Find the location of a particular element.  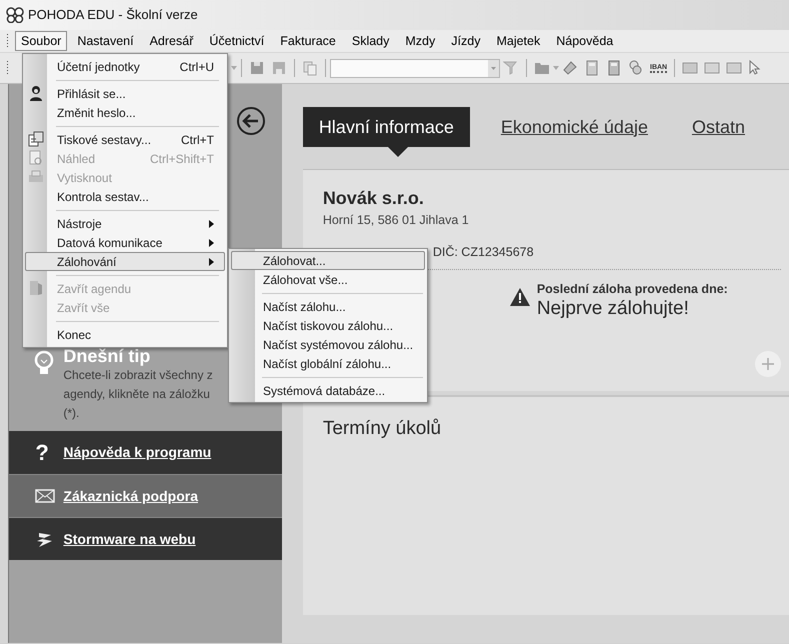

printer-icon is located at coordinates (36, 177).